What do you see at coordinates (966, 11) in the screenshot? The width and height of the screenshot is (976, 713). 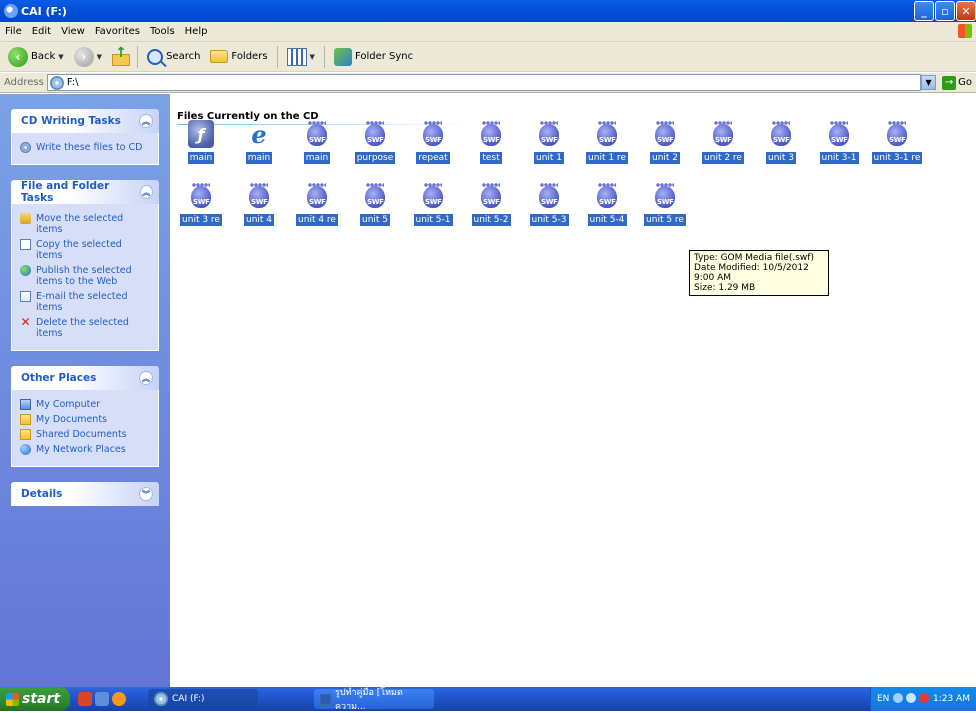 I see `close-button: ✕` at bounding box center [966, 11].